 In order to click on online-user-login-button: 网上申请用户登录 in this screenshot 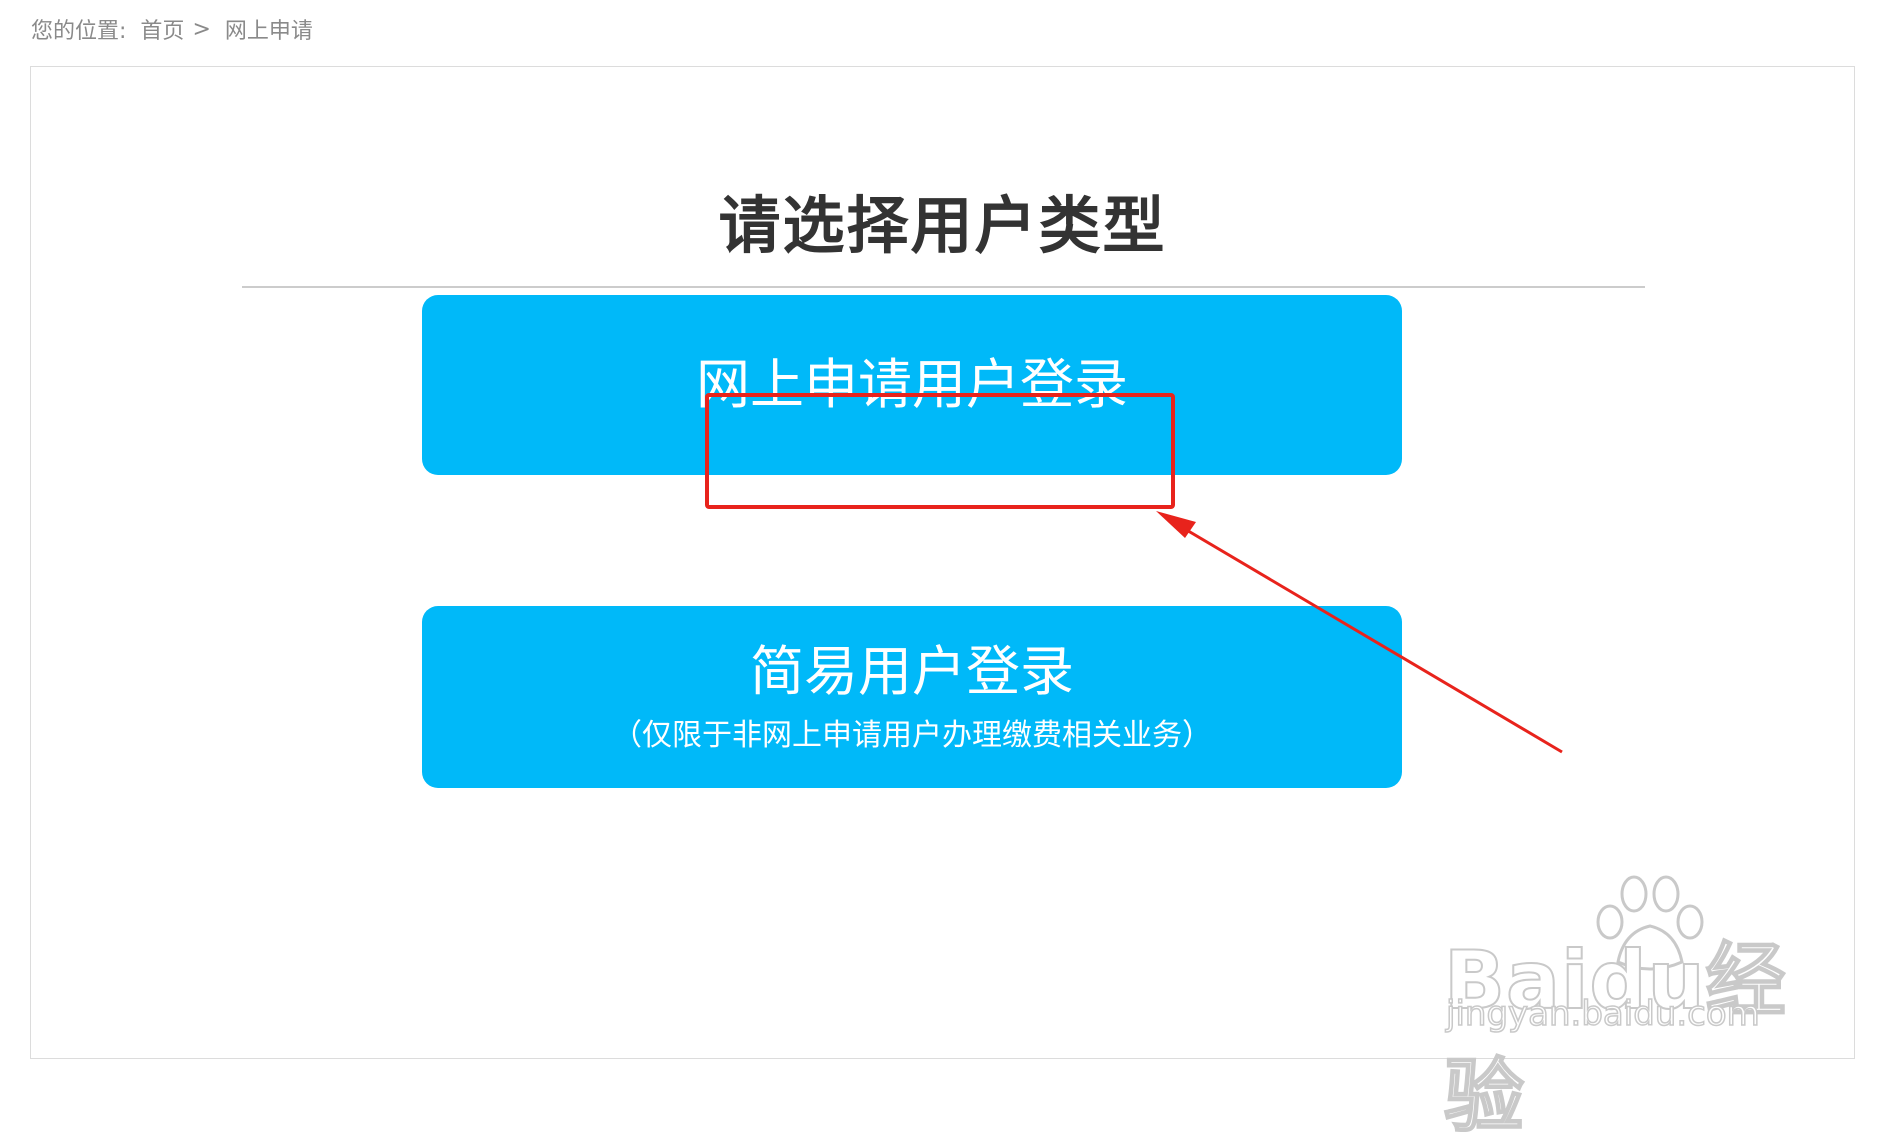, I will do `click(912, 385)`.